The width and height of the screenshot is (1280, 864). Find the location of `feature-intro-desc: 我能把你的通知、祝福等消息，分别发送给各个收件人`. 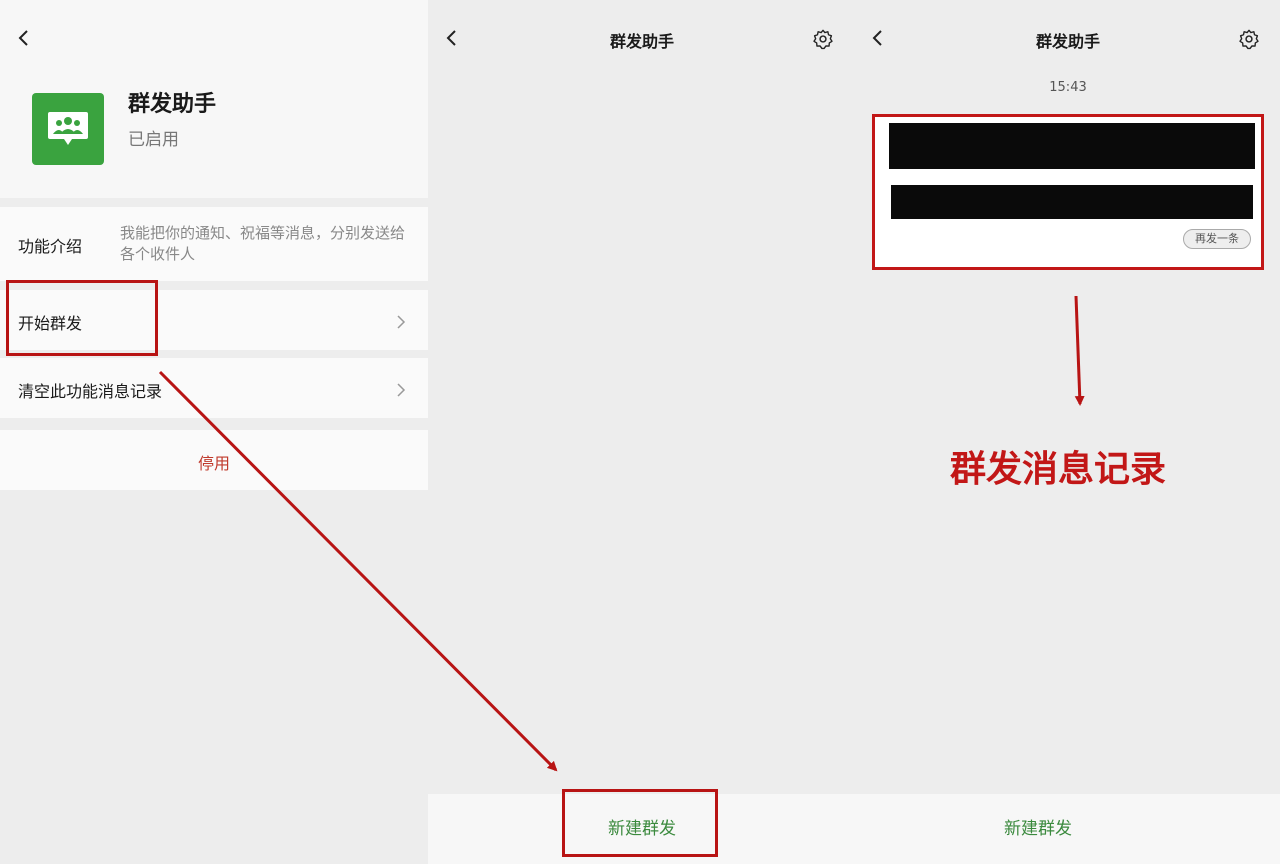

feature-intro-desc: 我能把你的通知、祝福等消息，分别发送给各个收件人 is located at coordinates (263, 243).